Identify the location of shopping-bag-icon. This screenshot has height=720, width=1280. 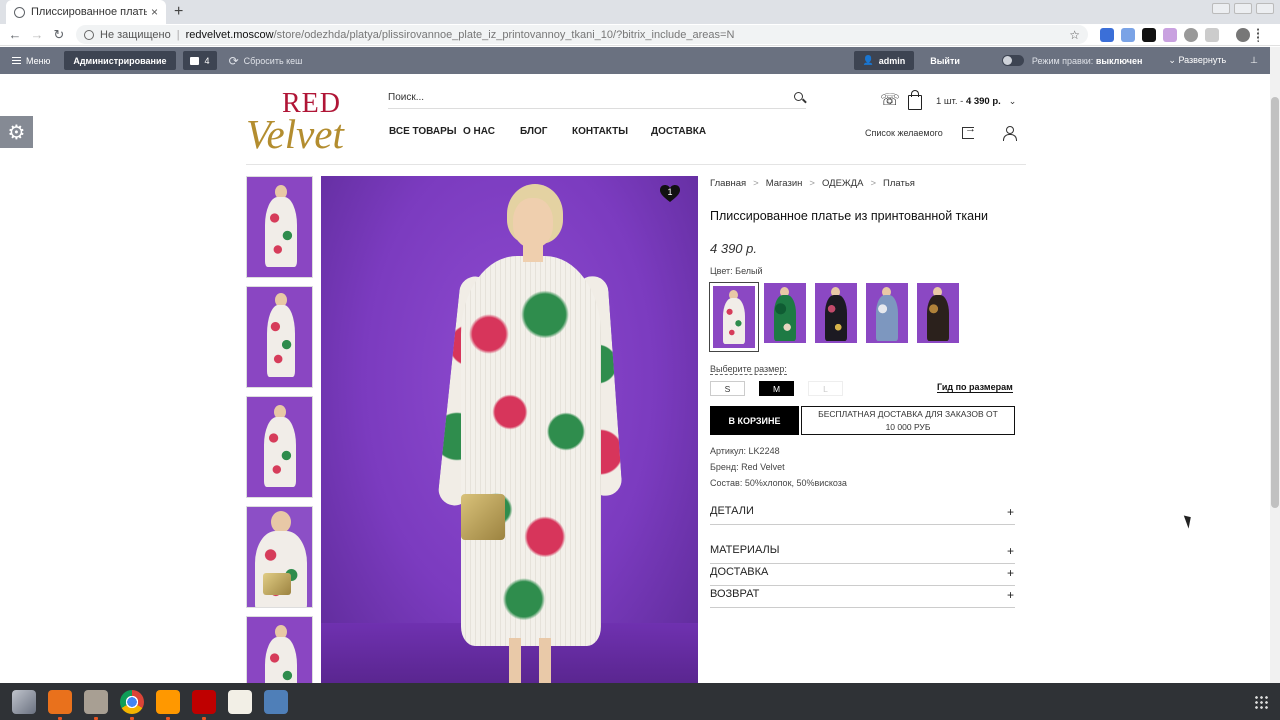
(915, 99).